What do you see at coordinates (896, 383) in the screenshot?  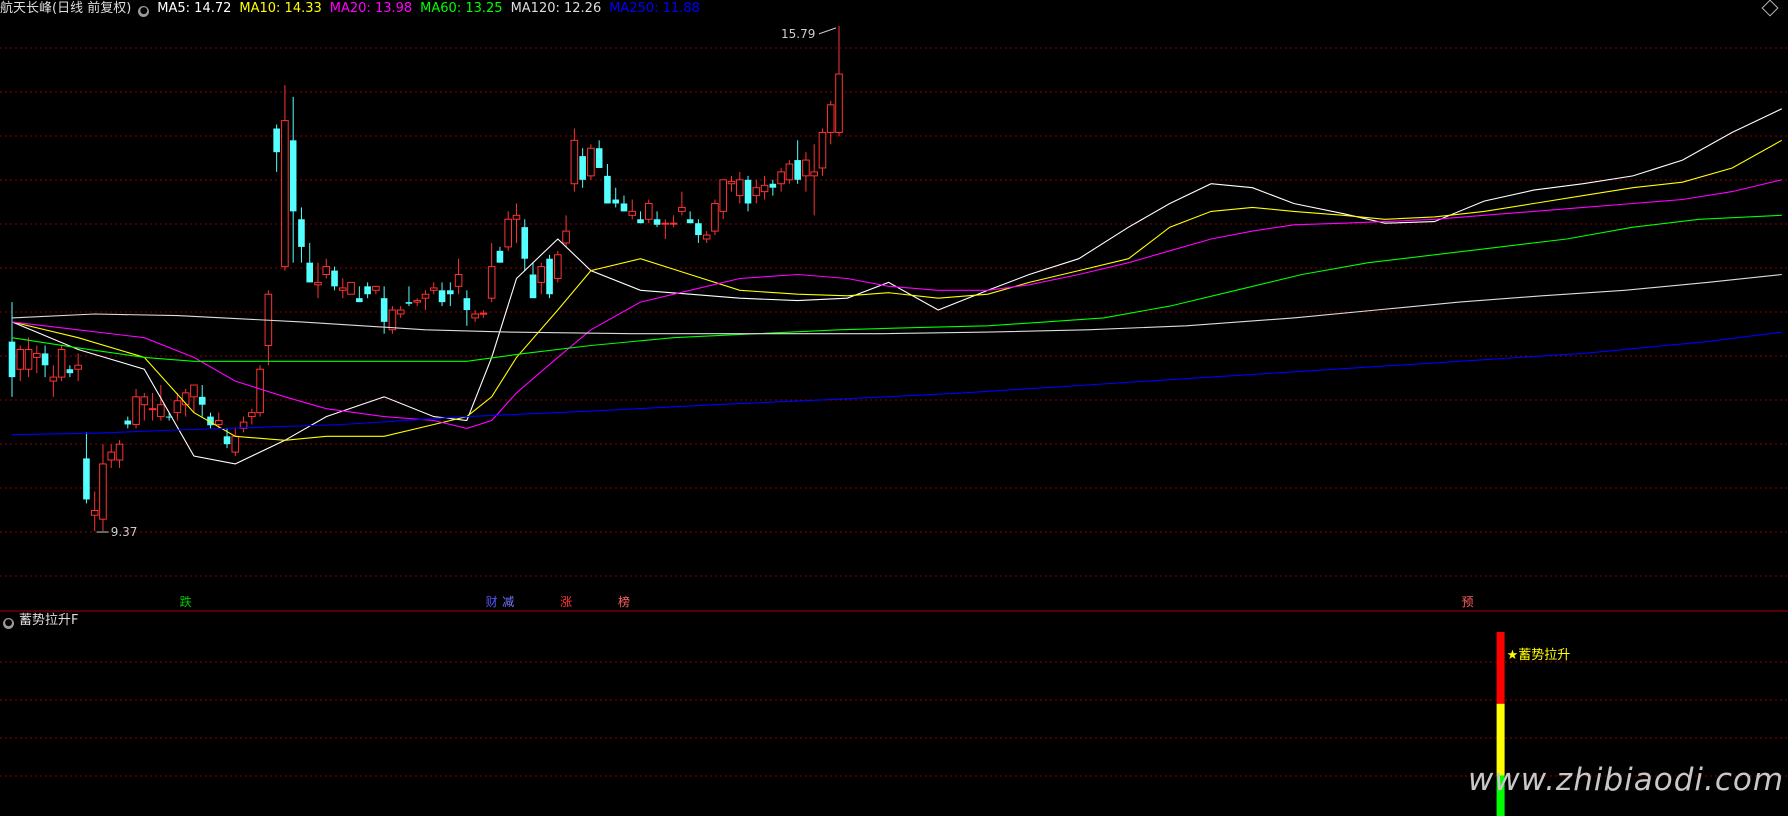 I see `ma-line-ma250` at bounding box center [896, 383].